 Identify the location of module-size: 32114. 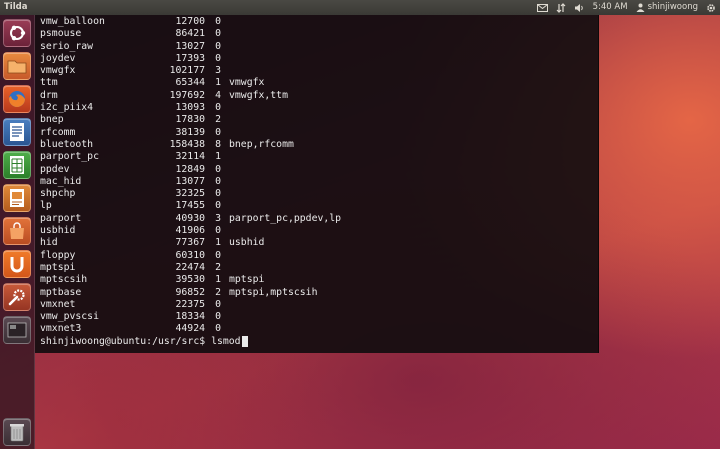
(190, 157).